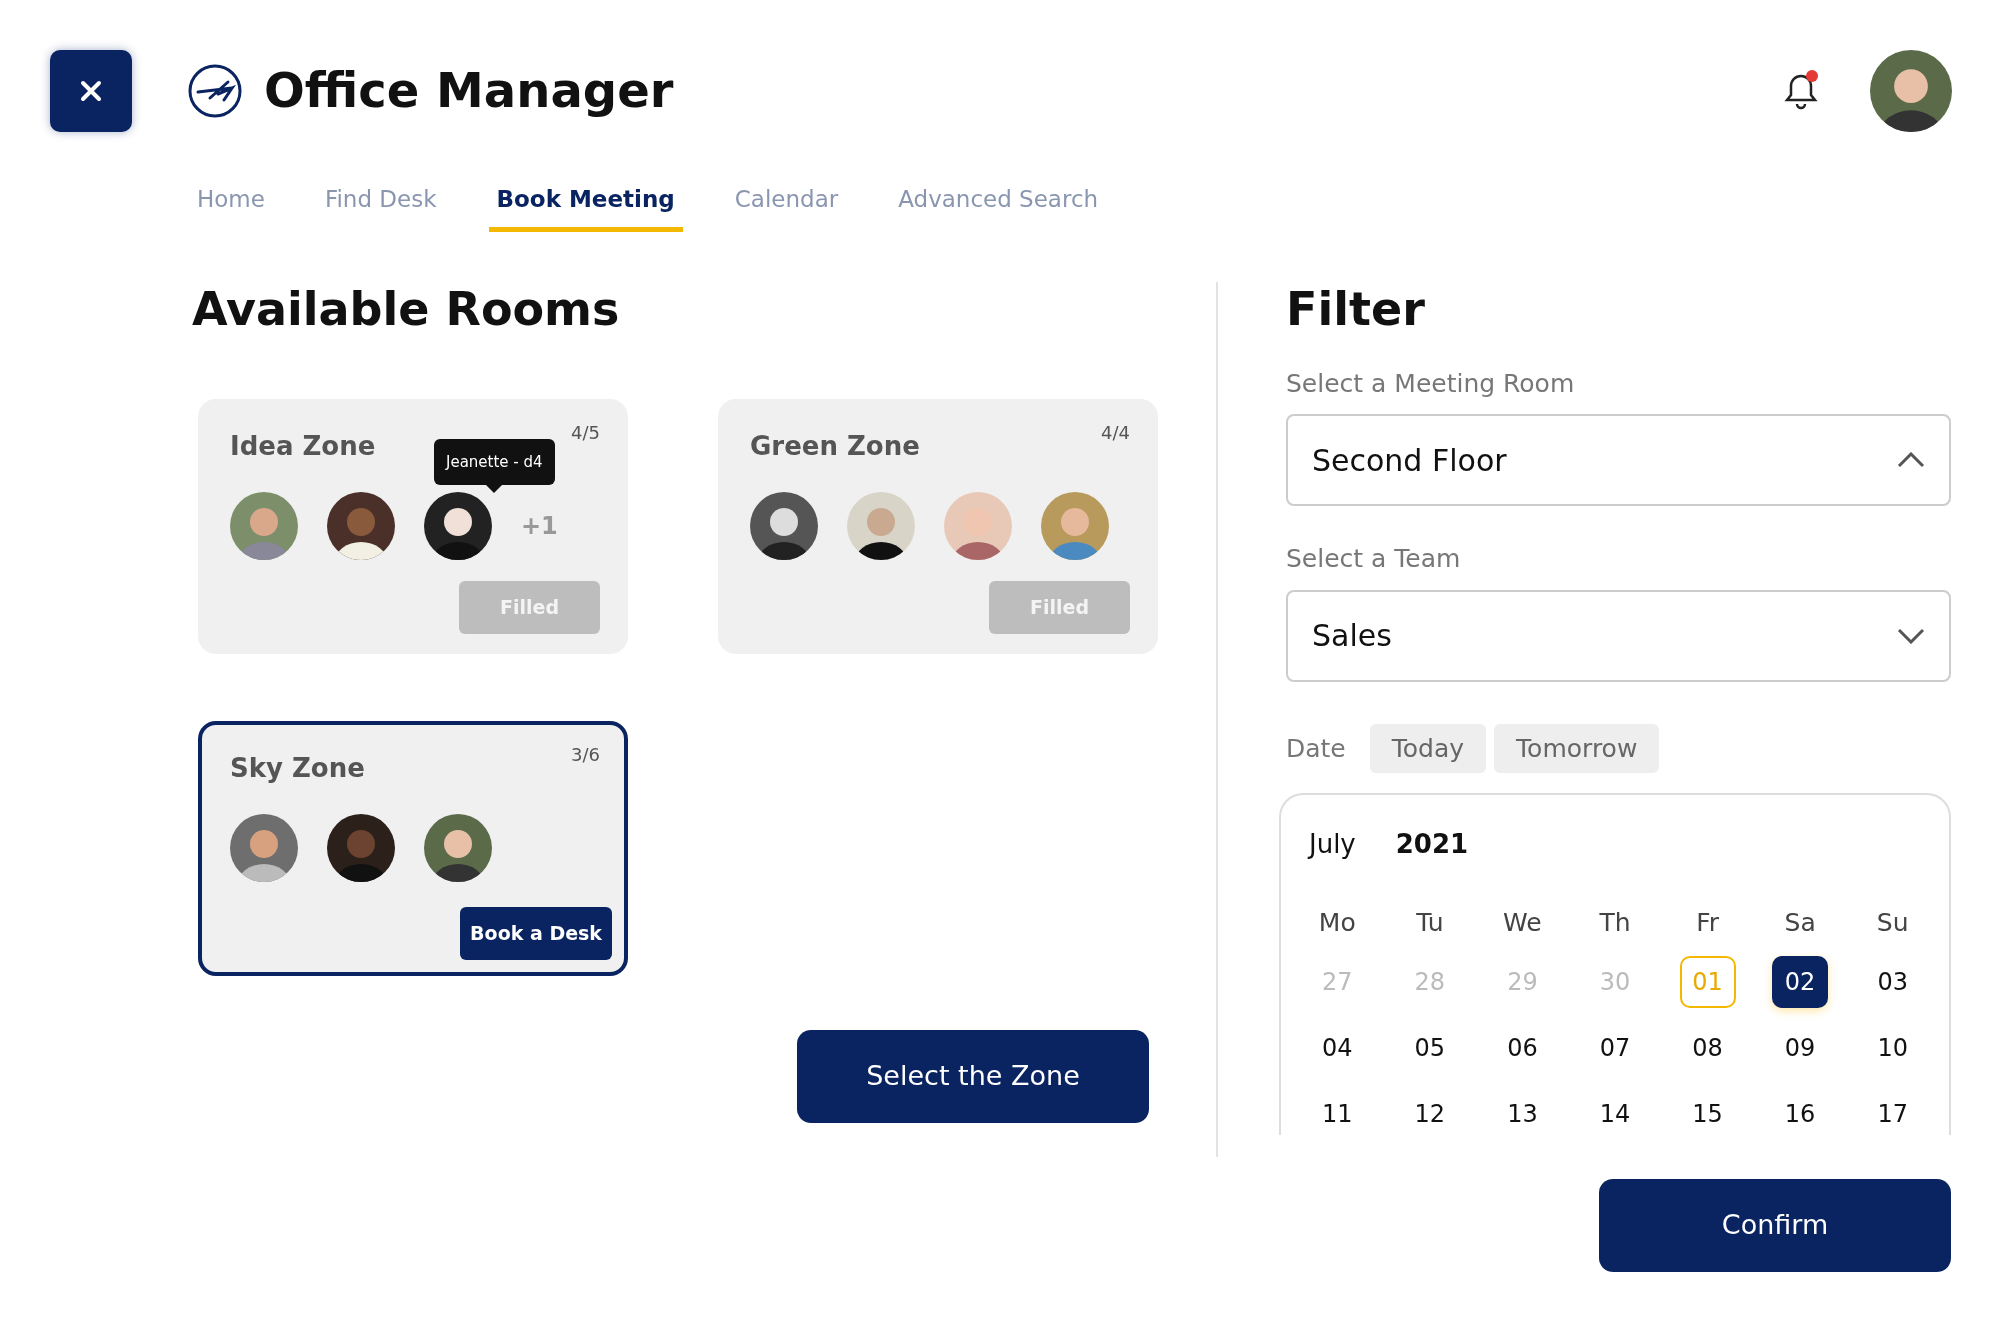  I want to click on date-chip: Tomorrow, so click(1577, 748).